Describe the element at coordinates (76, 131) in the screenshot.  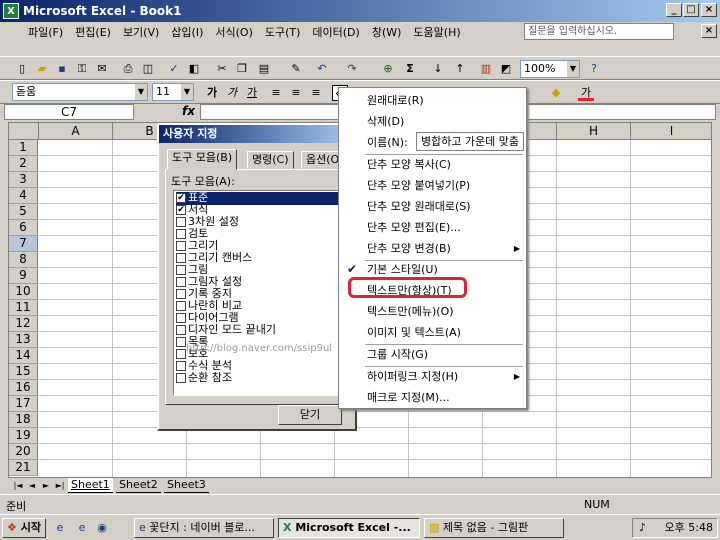
I see `column-header: A` at that location.